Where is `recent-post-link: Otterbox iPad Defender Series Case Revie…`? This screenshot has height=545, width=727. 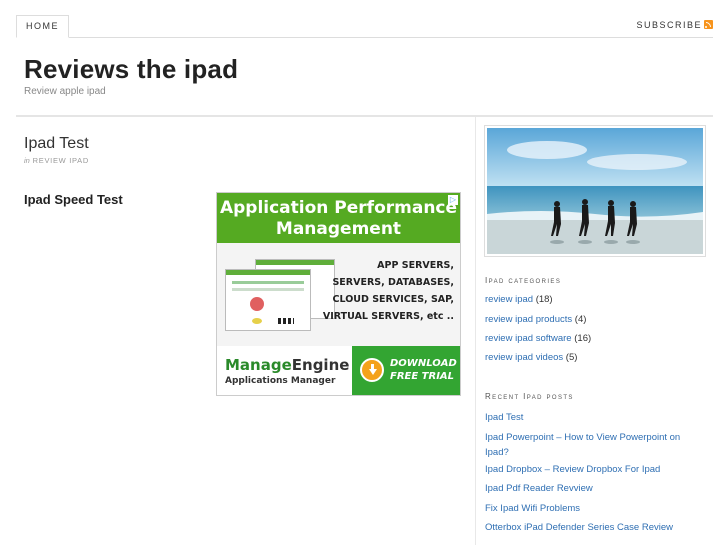
recent-post-link: Otterbox iPad Defender Series Case Revie… is located at coordinates (592, 527).